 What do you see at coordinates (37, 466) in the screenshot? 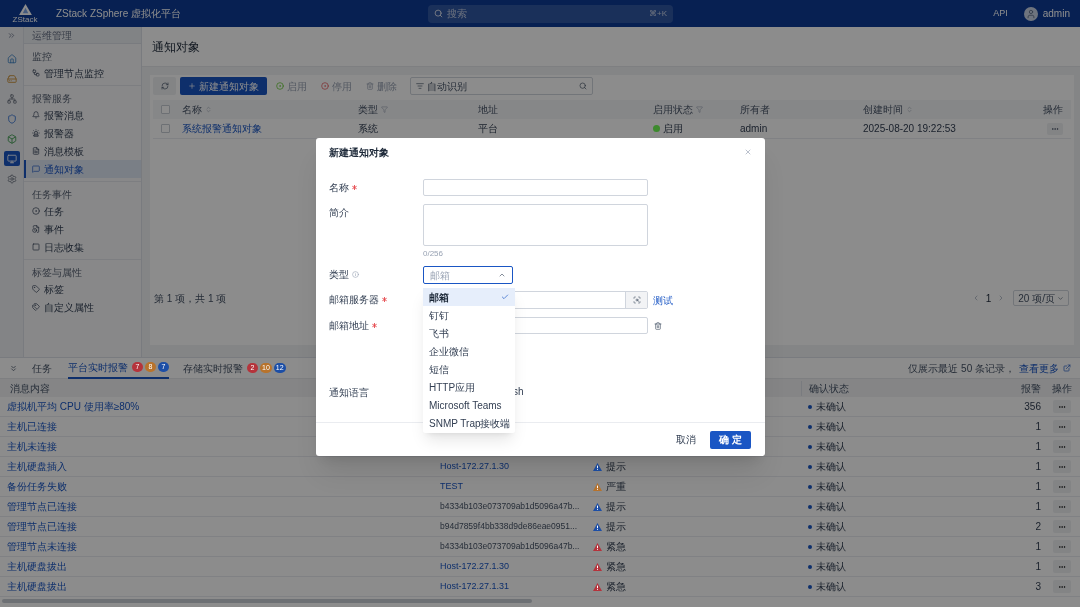
I see `alert-message-link: 主机硬盘插入` at bounding box center [37, 466].